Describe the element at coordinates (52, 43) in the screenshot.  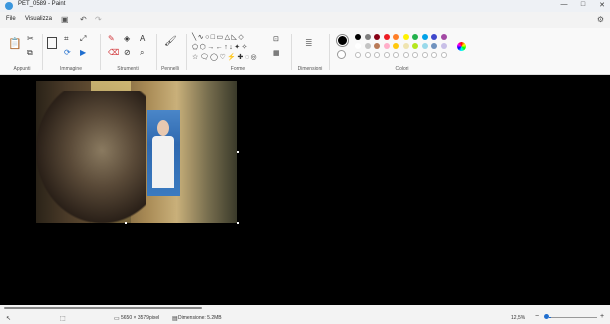
I see `select-icon` at that location.